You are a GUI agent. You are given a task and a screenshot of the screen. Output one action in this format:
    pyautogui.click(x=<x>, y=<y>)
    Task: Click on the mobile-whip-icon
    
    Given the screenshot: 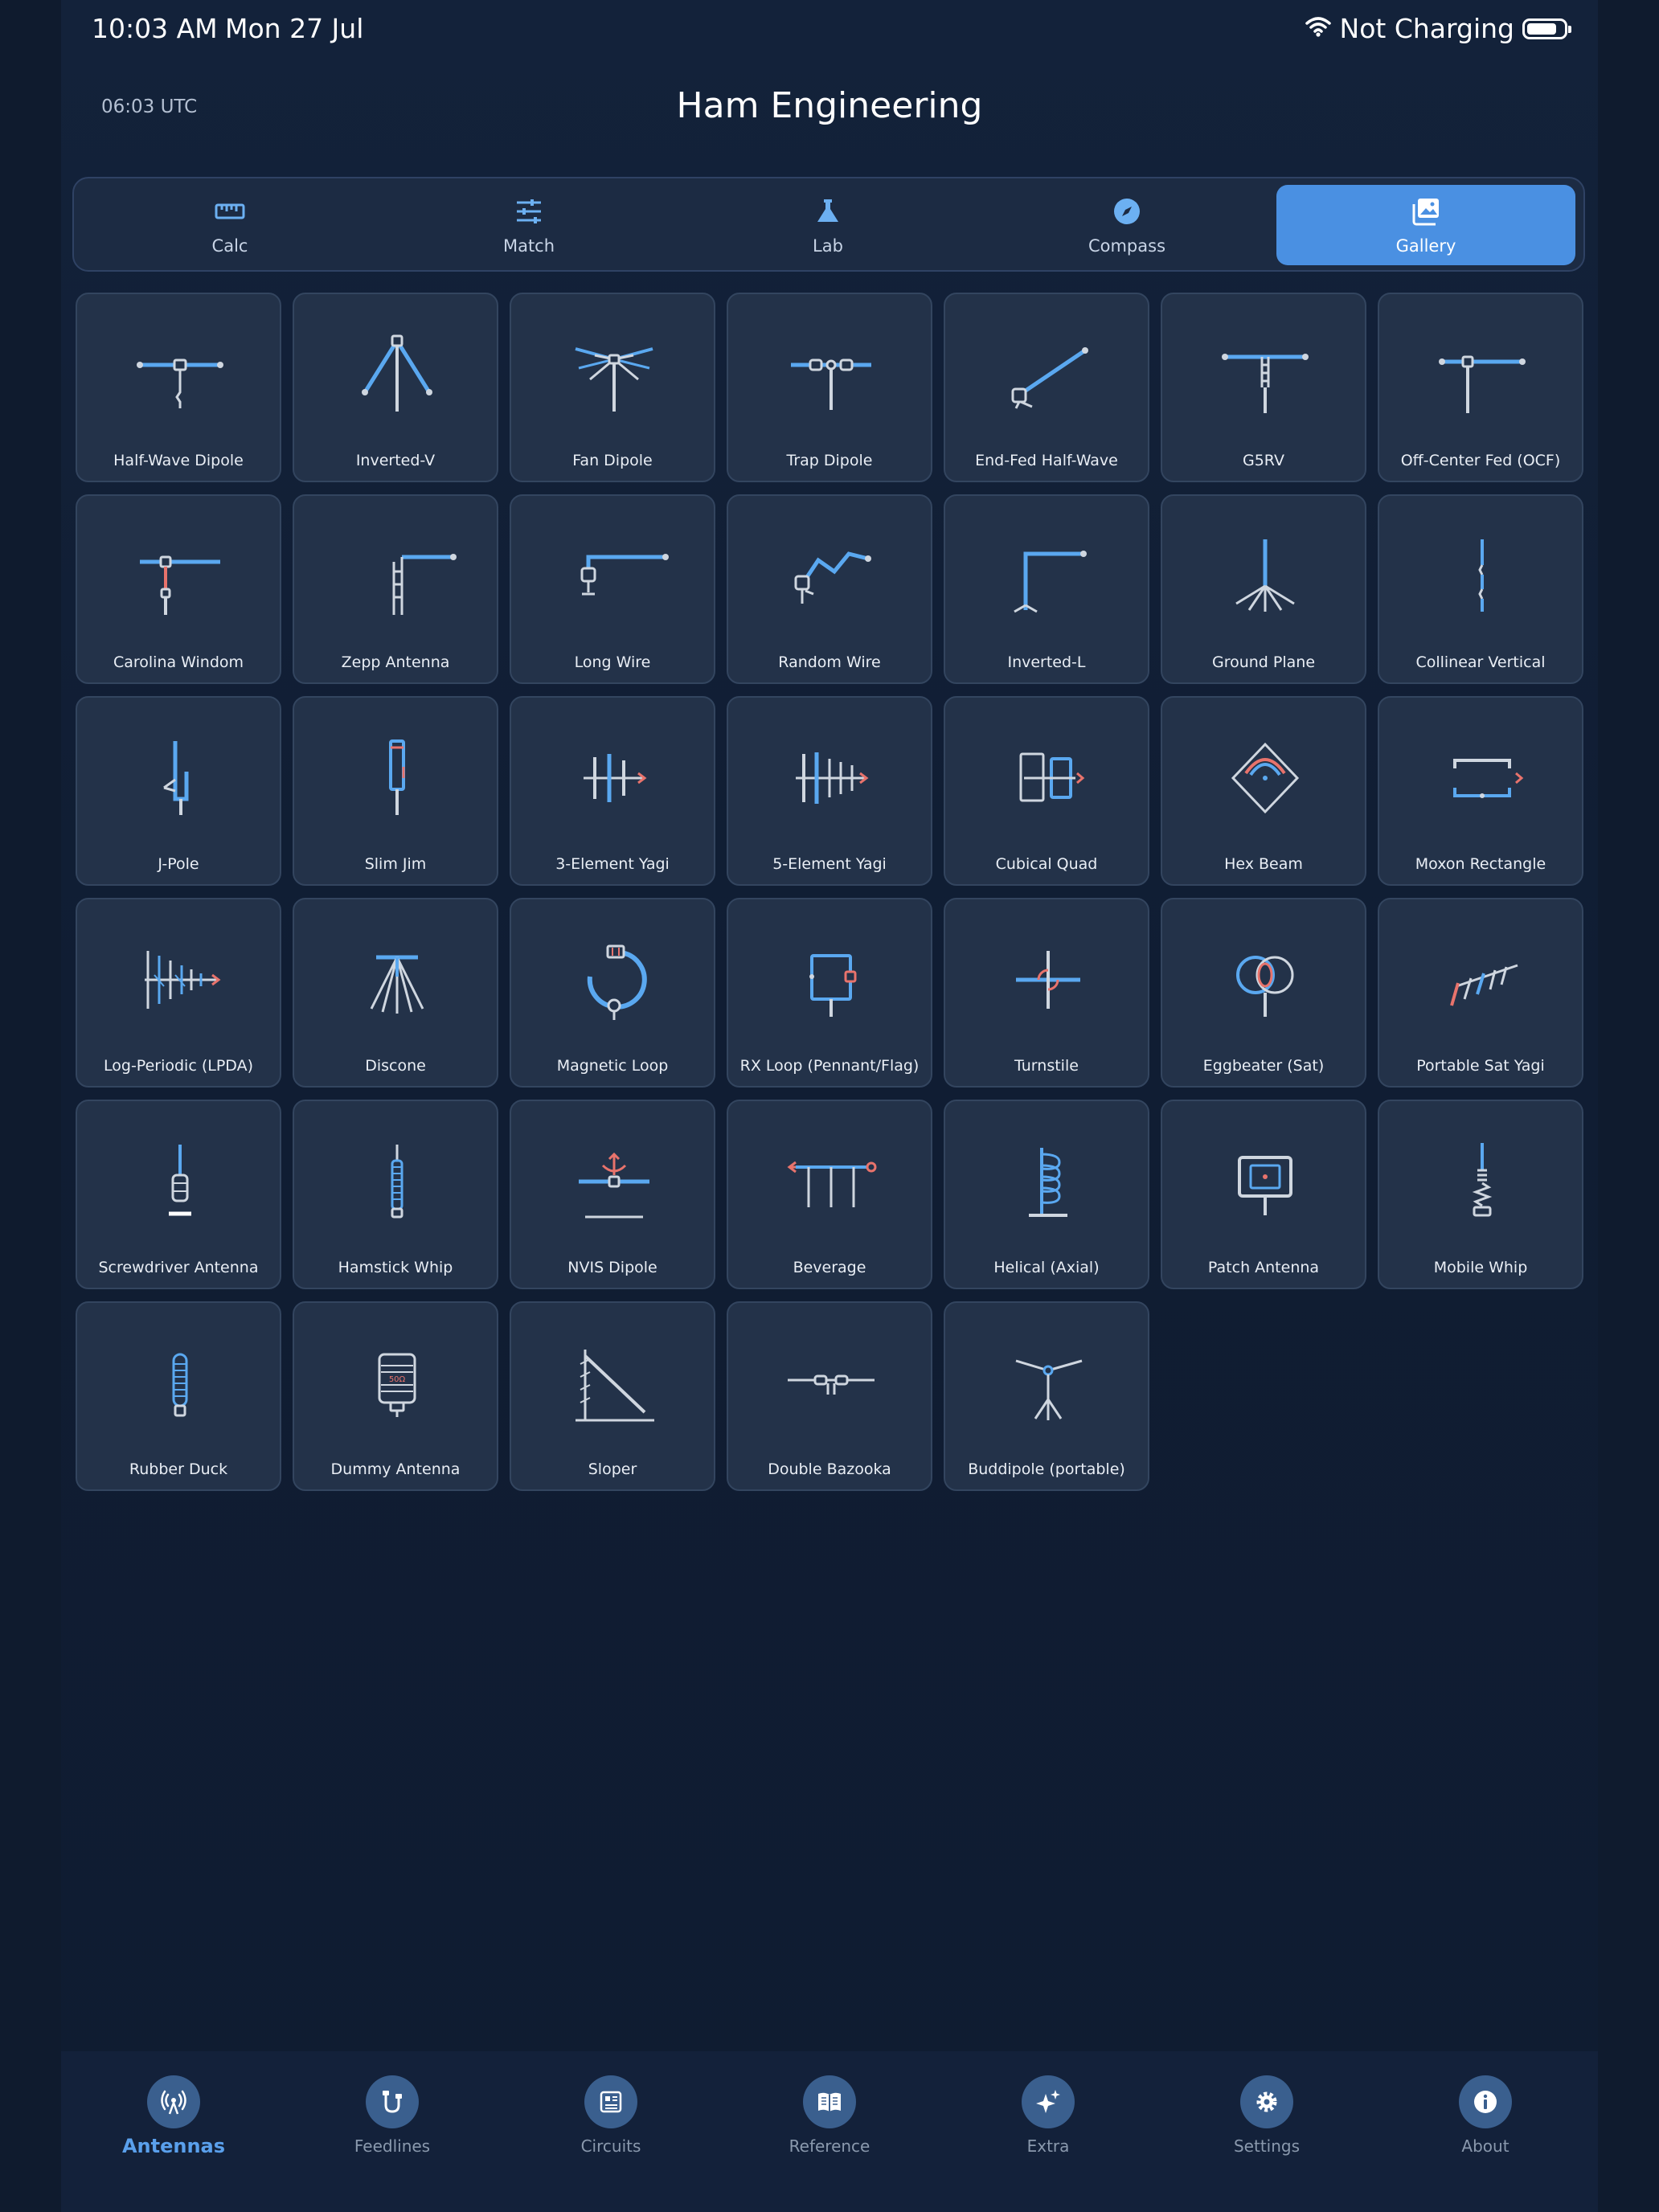 What is the action you would take?
    pyautogui.click(x=1482, y=1178)
    